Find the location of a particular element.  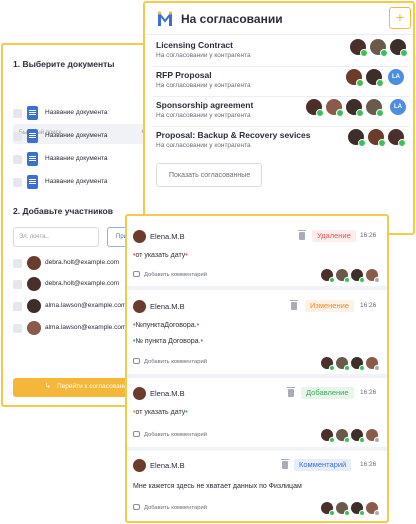

change-type-badge: Изменение is located at coordinates (329, 306).